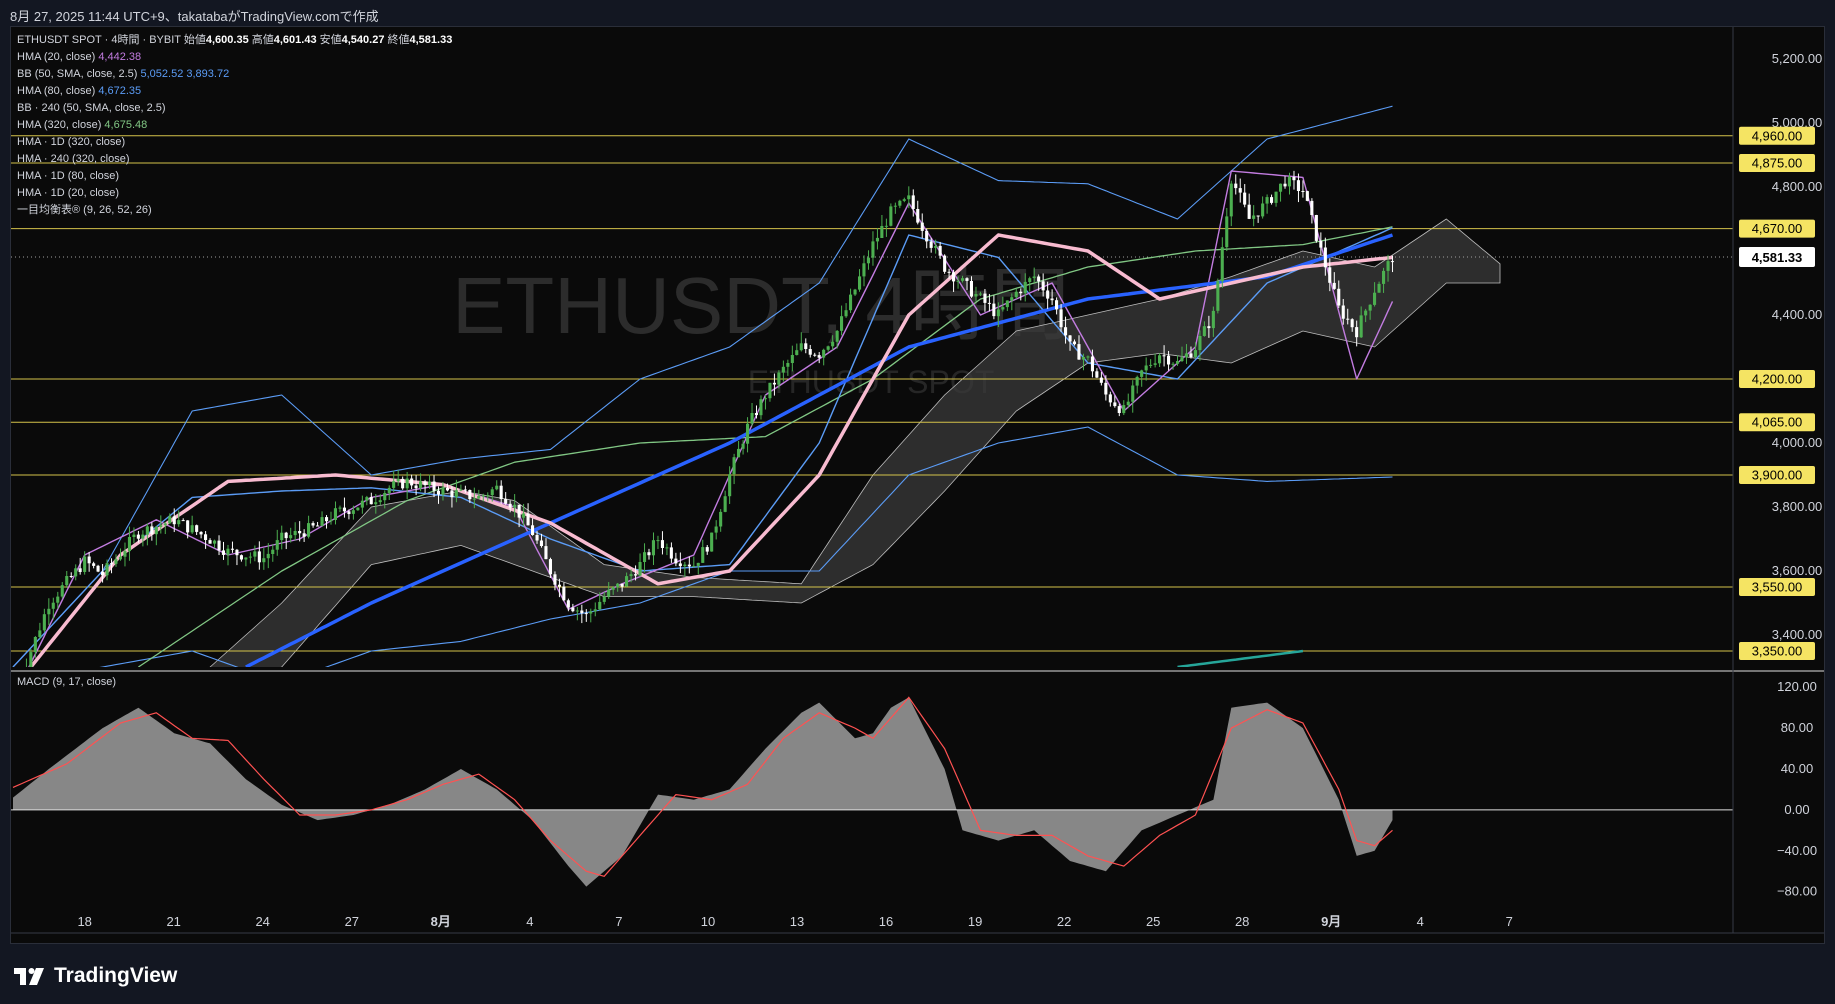  What do you see at coordinates (886, 921) in the screenshot?
I see `time-tick-label: 16` at bounding box center [886, 921].